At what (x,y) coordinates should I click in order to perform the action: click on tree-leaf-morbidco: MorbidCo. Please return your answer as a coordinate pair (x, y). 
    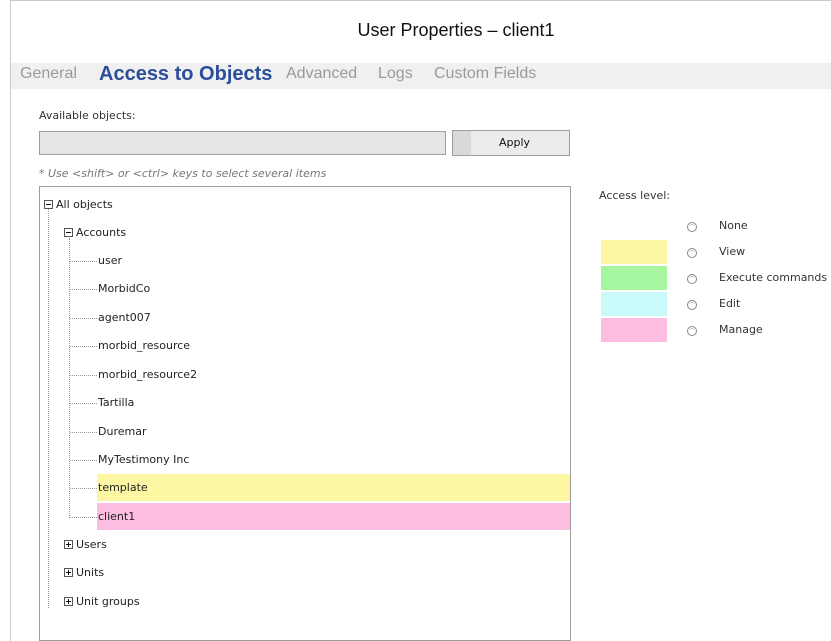
    Looking at the image, I should click on (124, 289).